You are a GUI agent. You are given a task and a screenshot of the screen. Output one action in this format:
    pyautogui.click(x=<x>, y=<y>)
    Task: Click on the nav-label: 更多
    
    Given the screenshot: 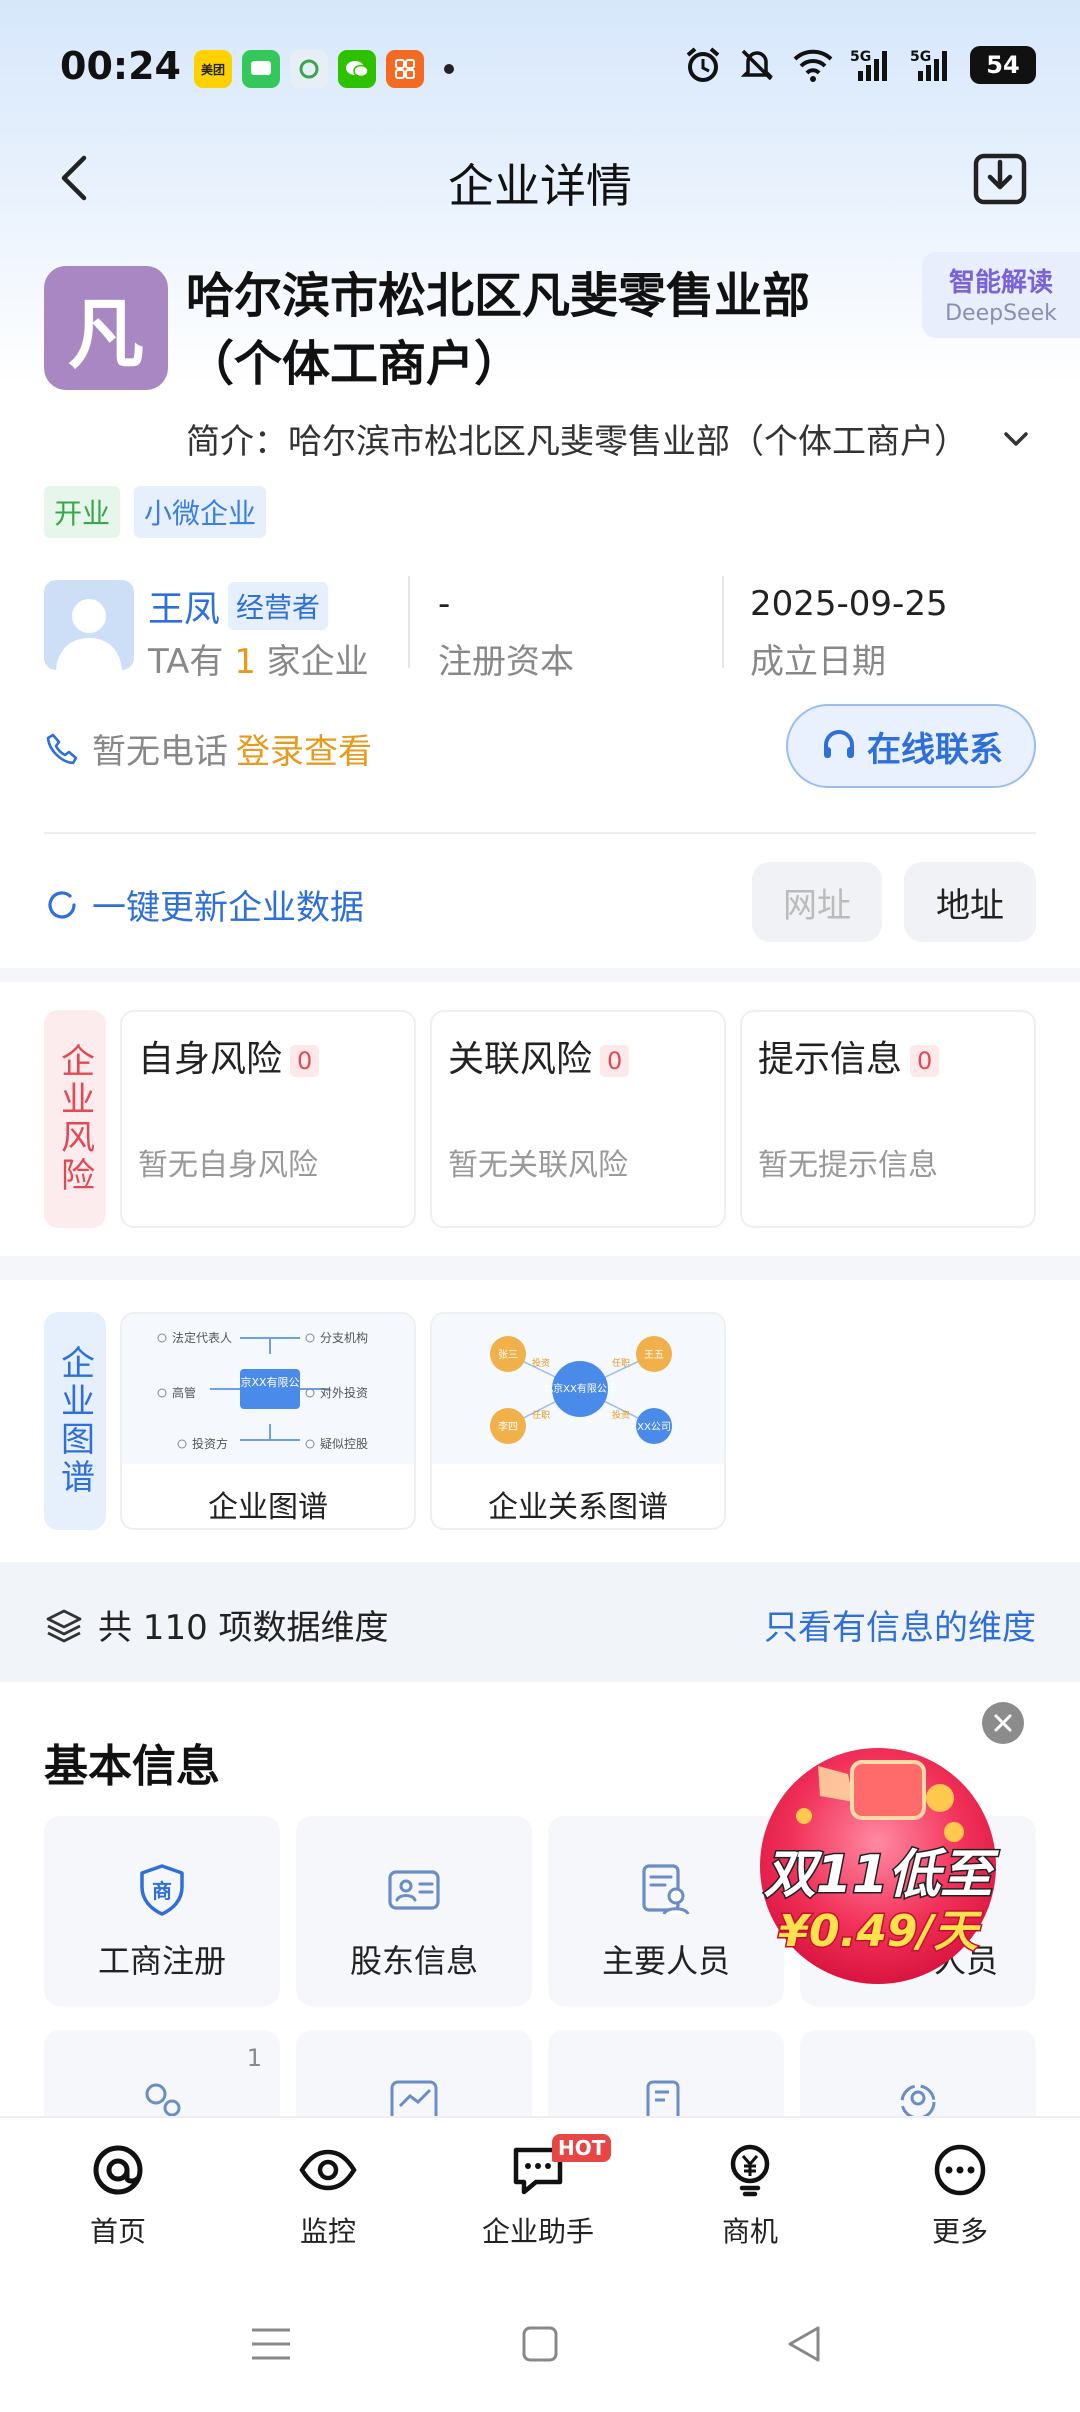 What is the action you would take?
    pyautogui.click(x=959, y=2231)
    